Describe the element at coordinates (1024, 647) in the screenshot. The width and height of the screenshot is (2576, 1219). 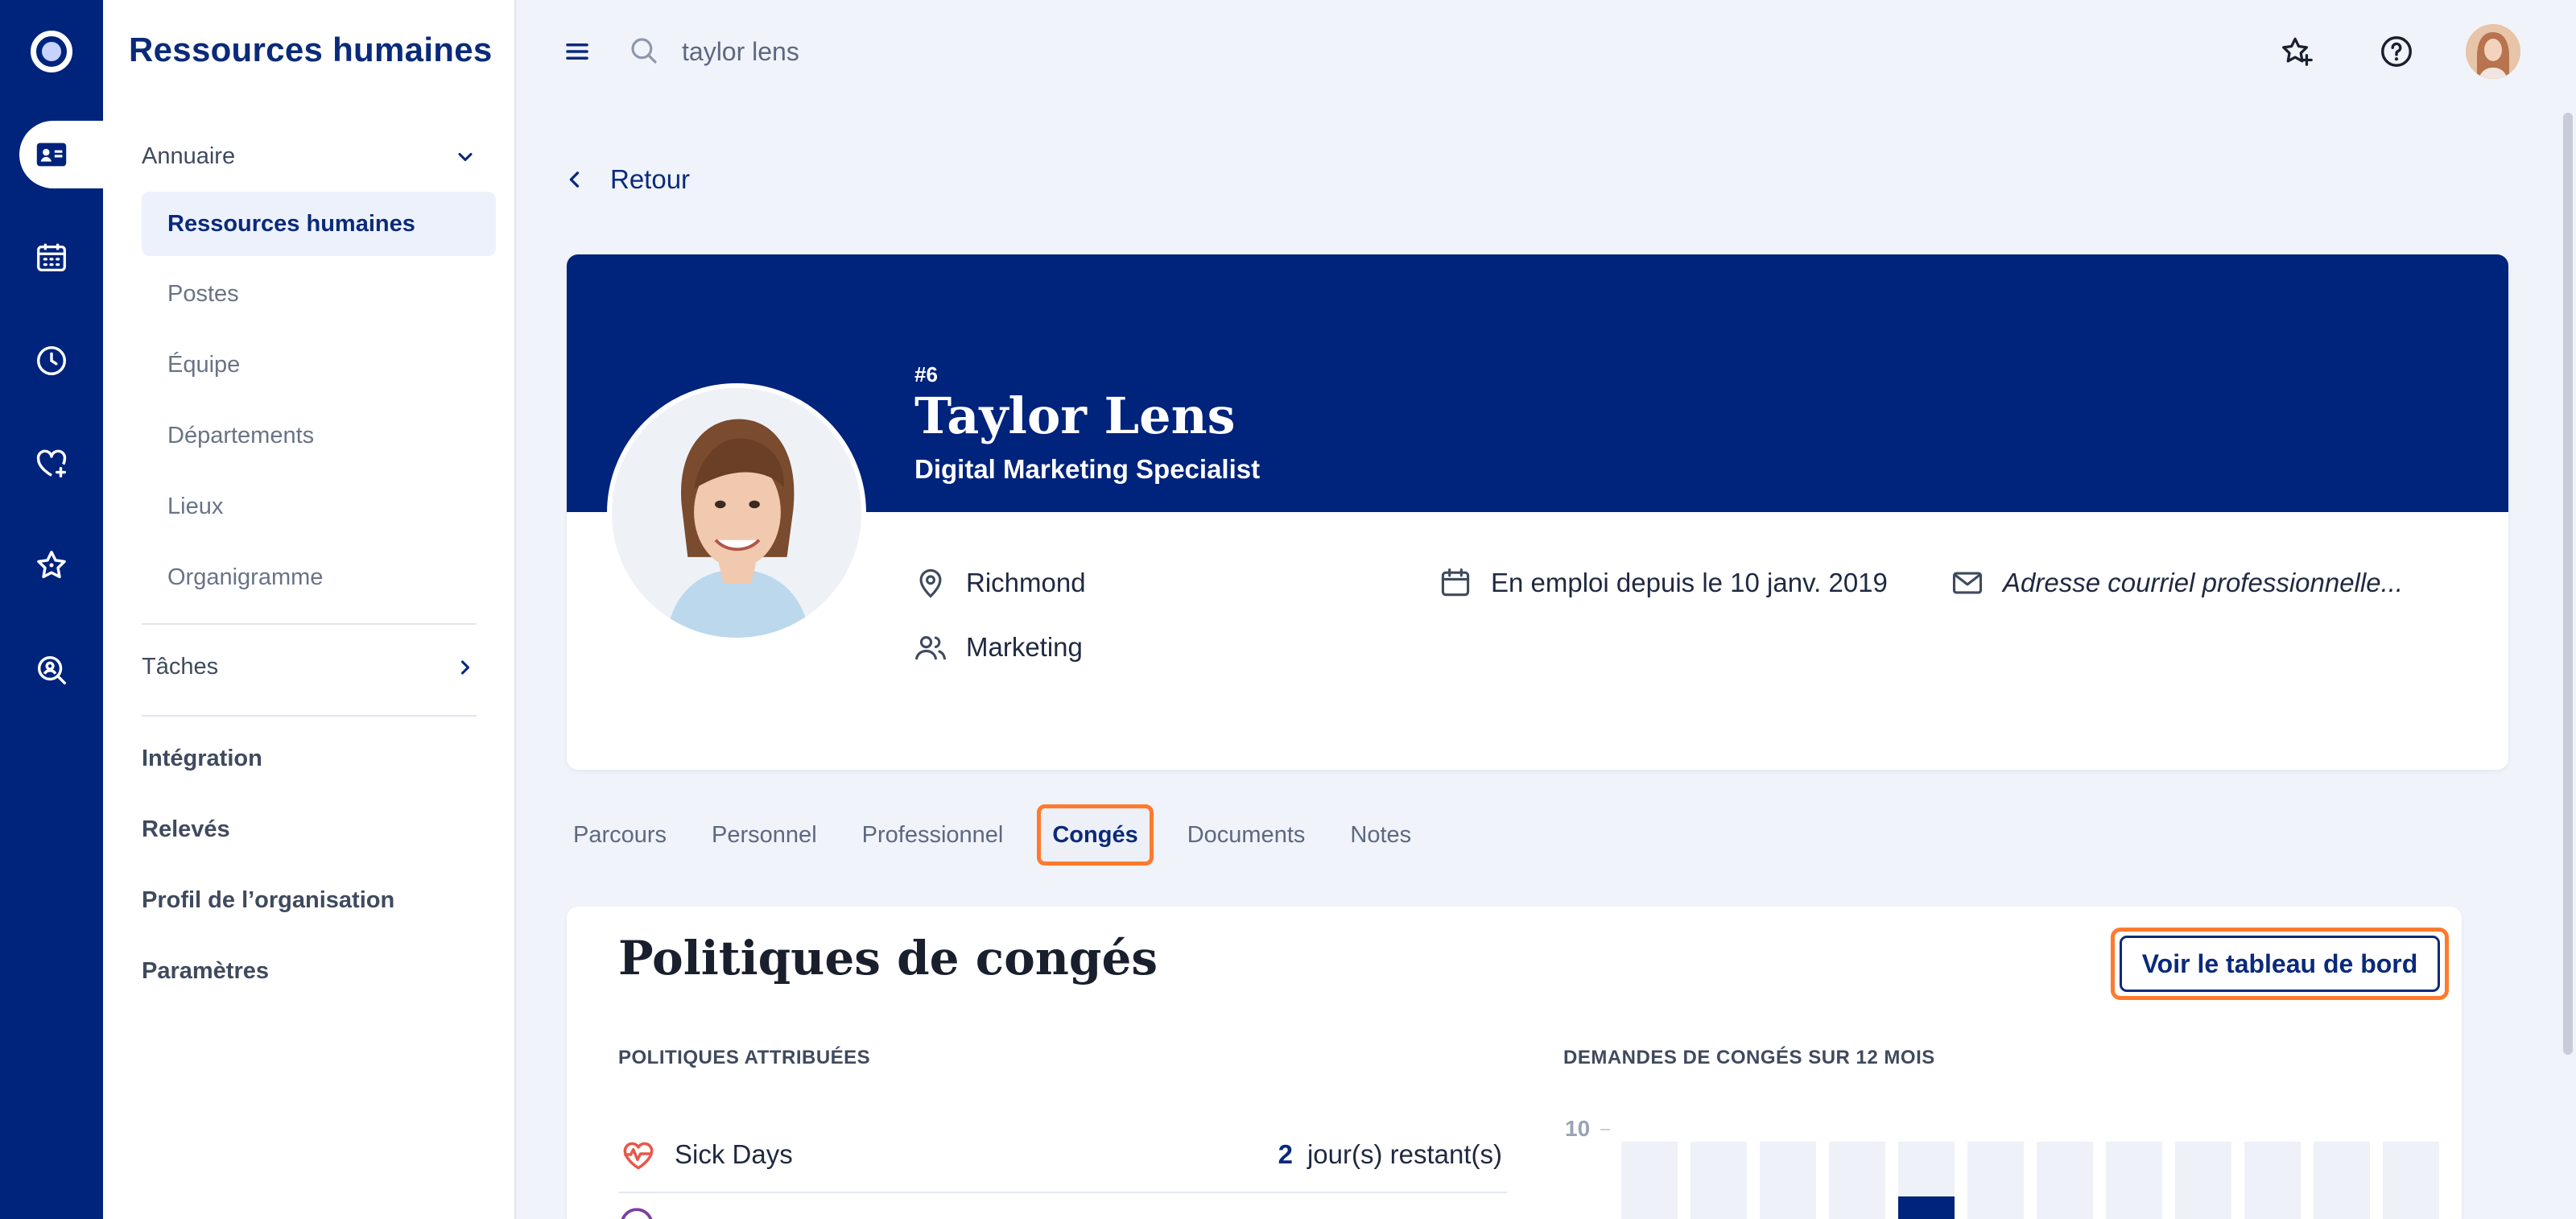
I see `department-text: Marketing` at that location.